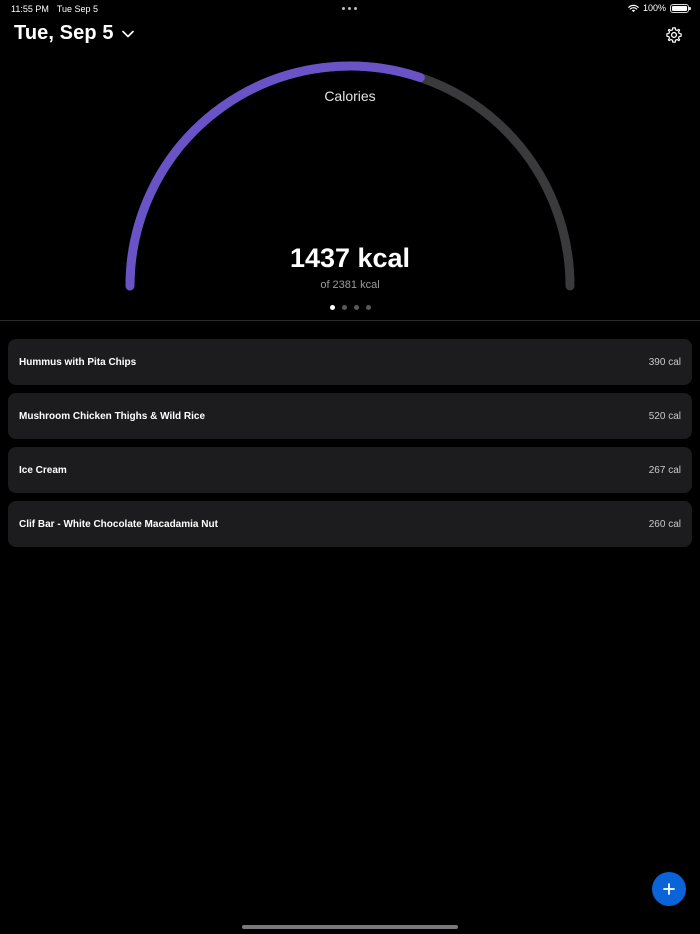  I want to click on page-title: Tue, Sep 5, so click(64, 33).